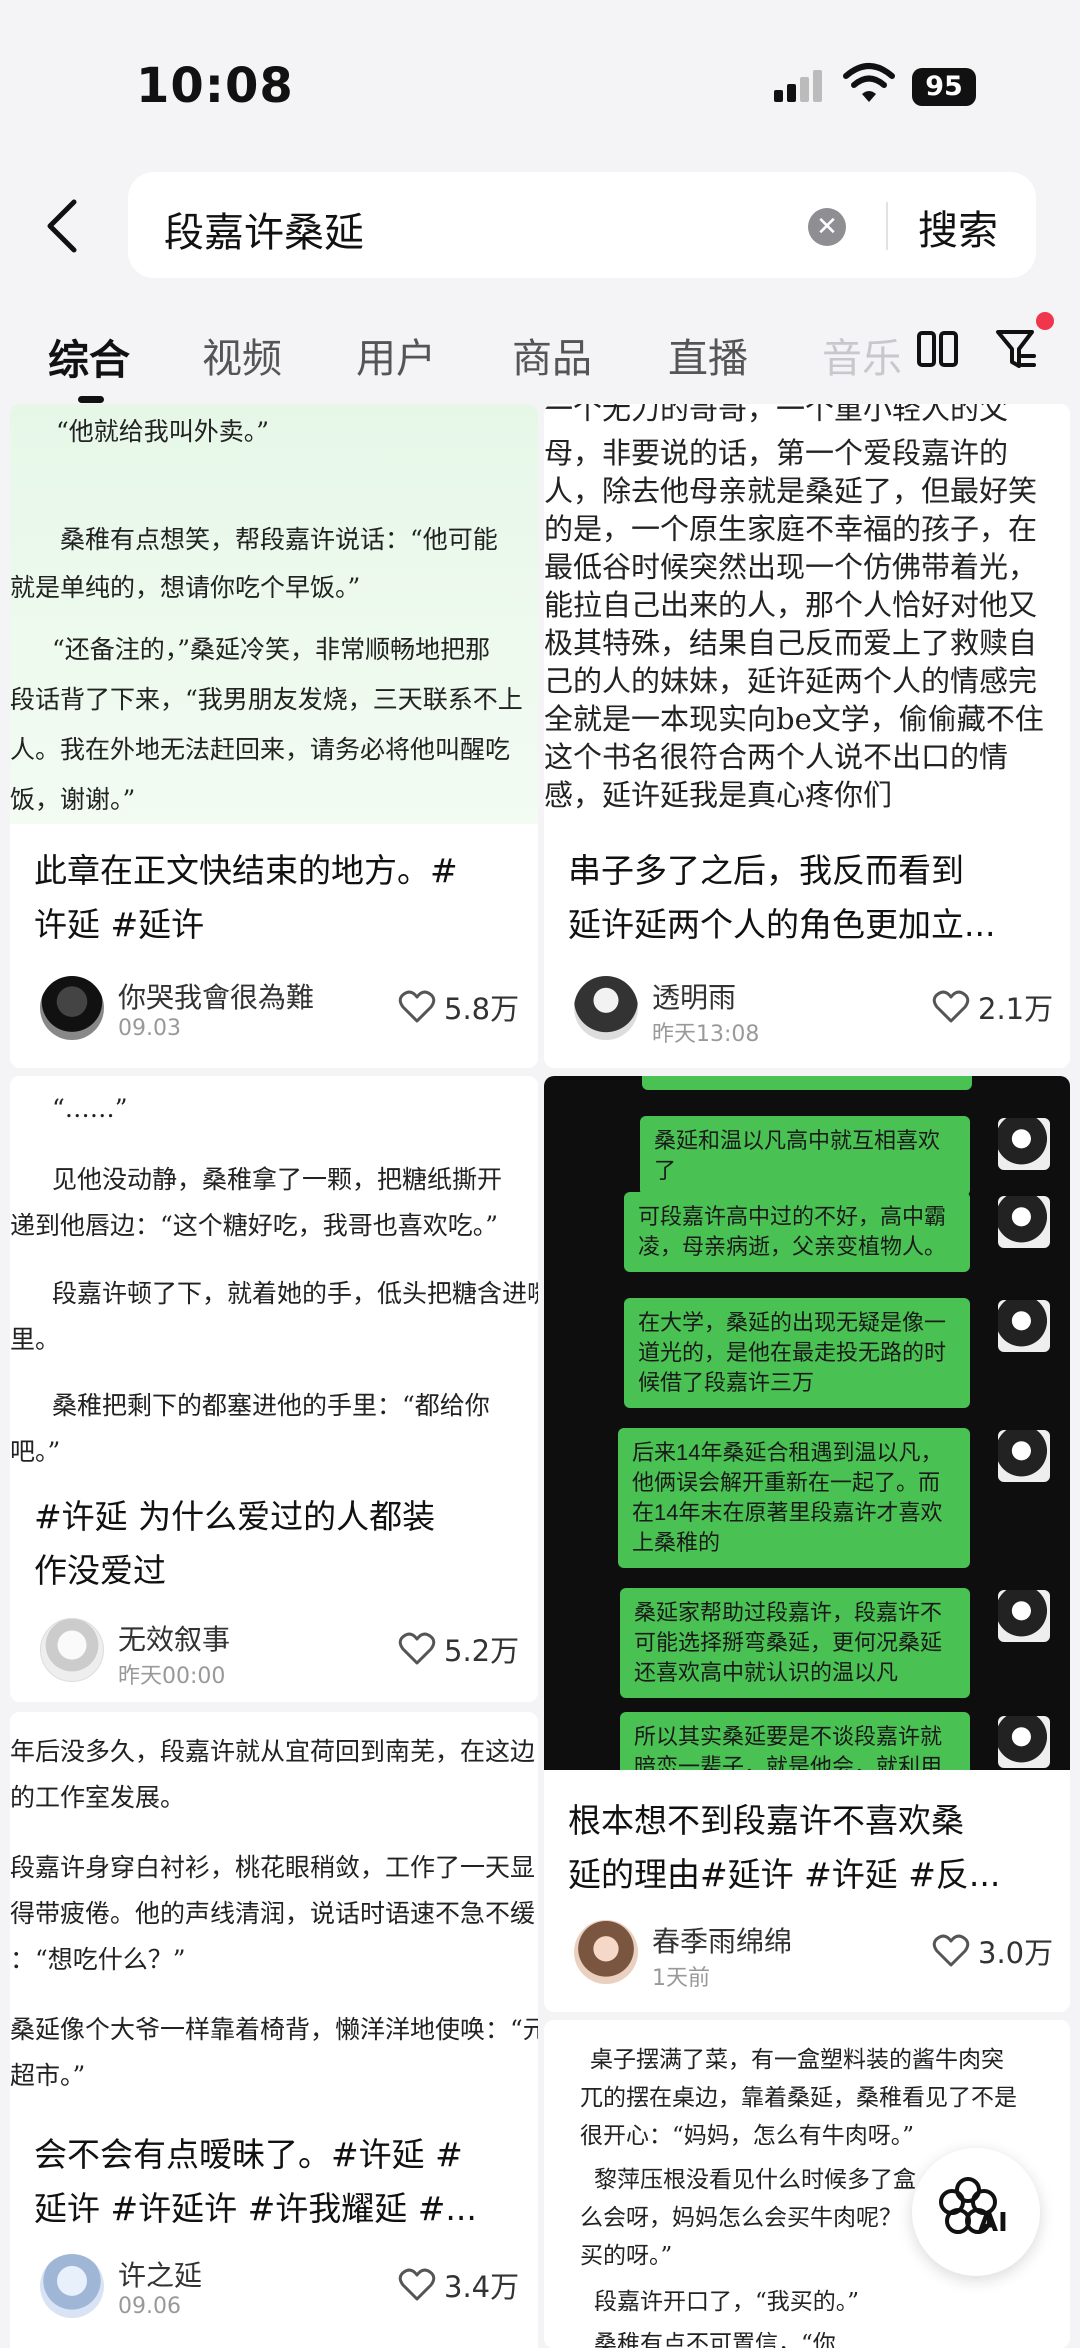 The width and height of the screenshot is (1080, 2348). What do you see at coordinates (283, 1652) in the screenshot?
I see `card-author-row: 无效叙事 昨天00:00 5.2万` at bounding box center [283, 1652].